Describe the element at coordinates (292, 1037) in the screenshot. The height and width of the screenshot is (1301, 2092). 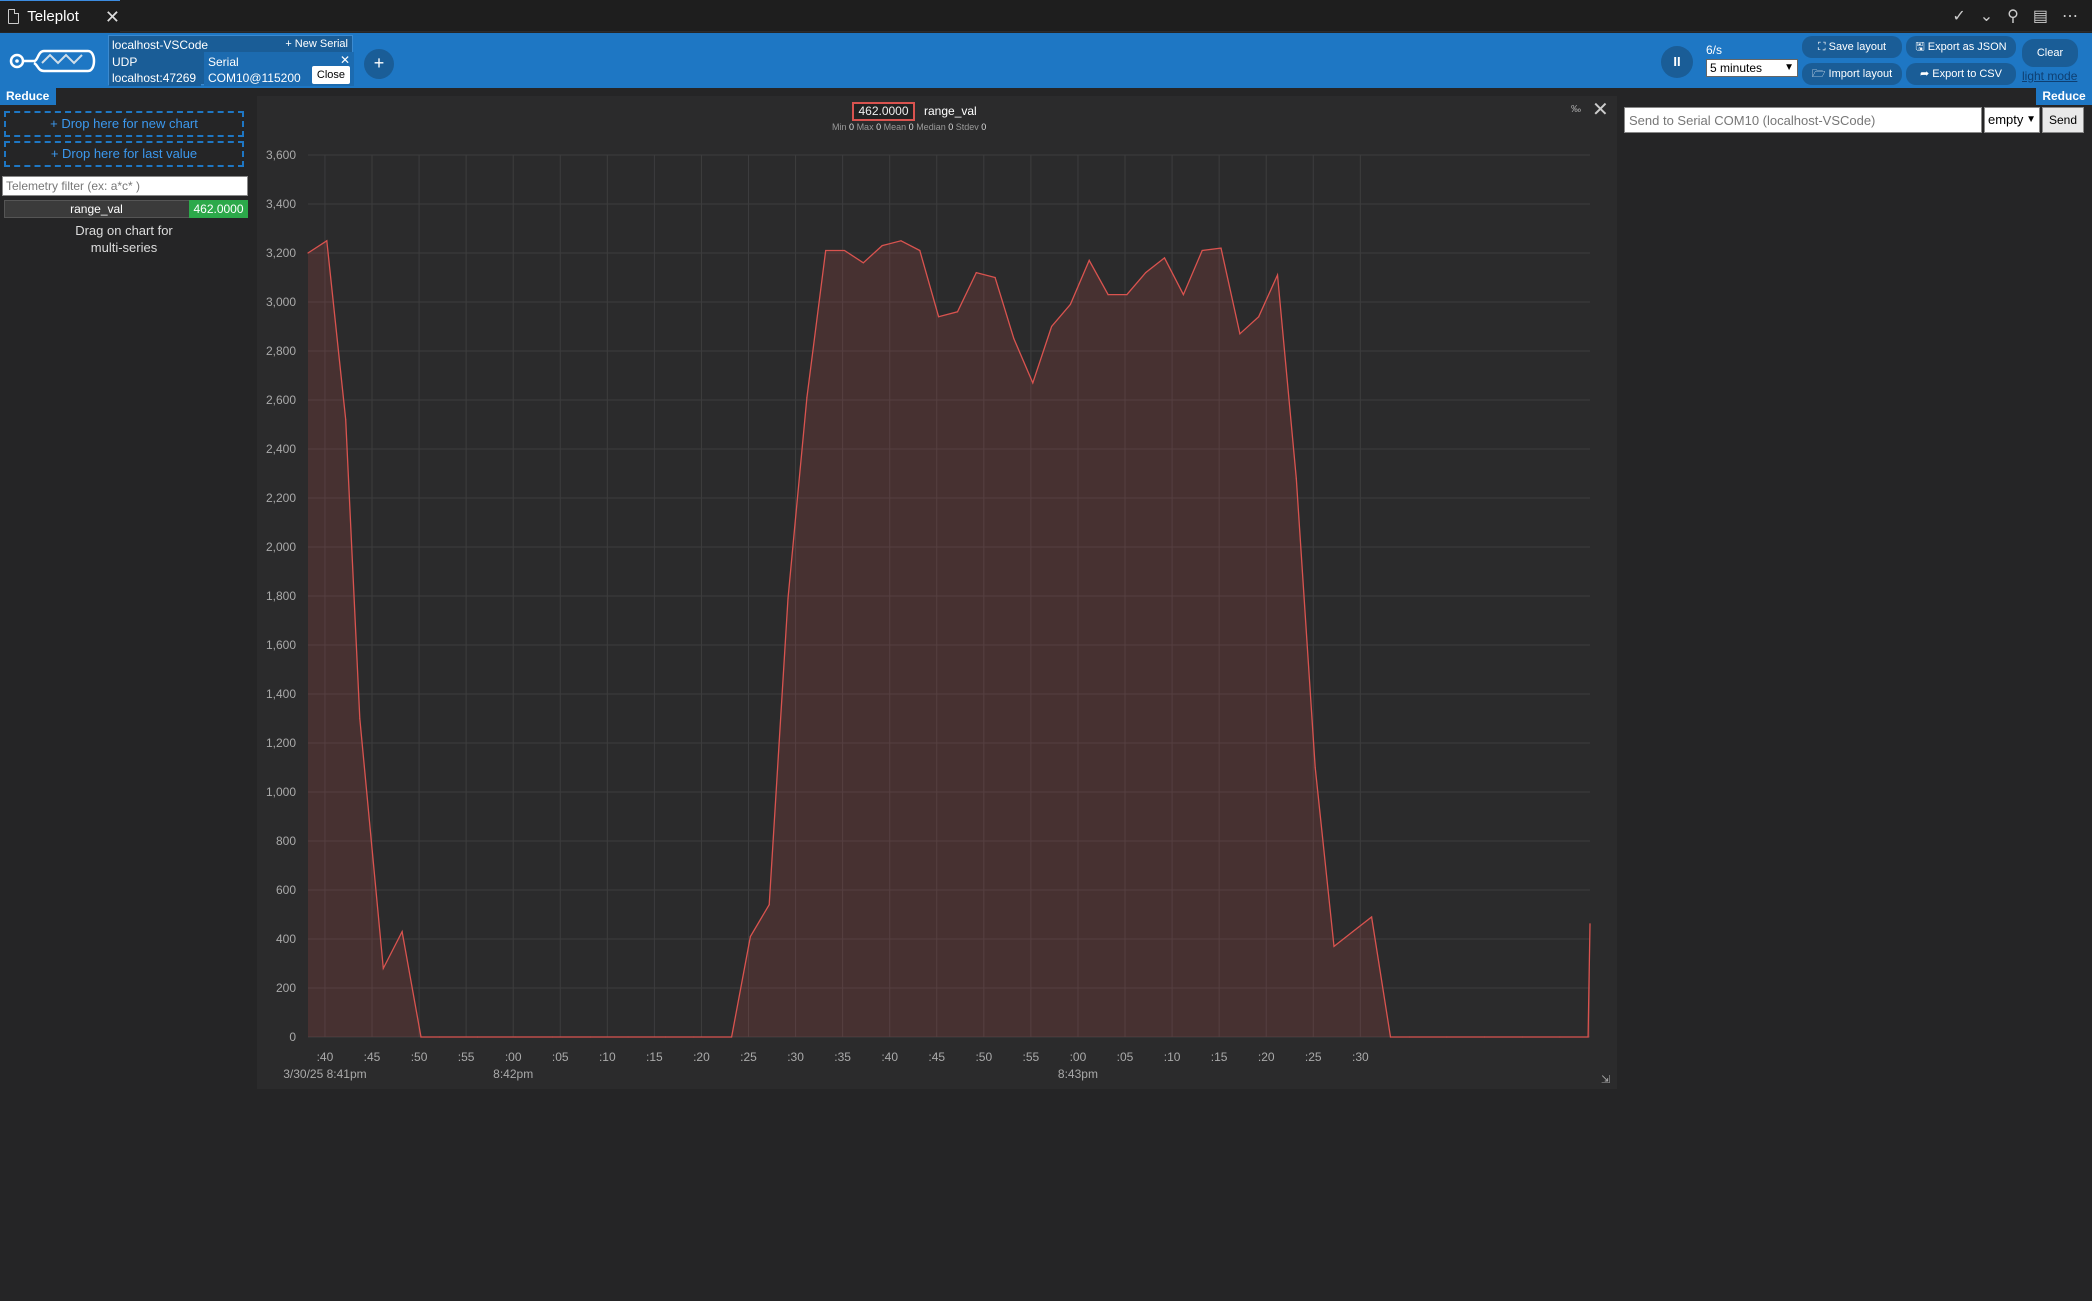
I see `y-tick-label: 0` at that location.